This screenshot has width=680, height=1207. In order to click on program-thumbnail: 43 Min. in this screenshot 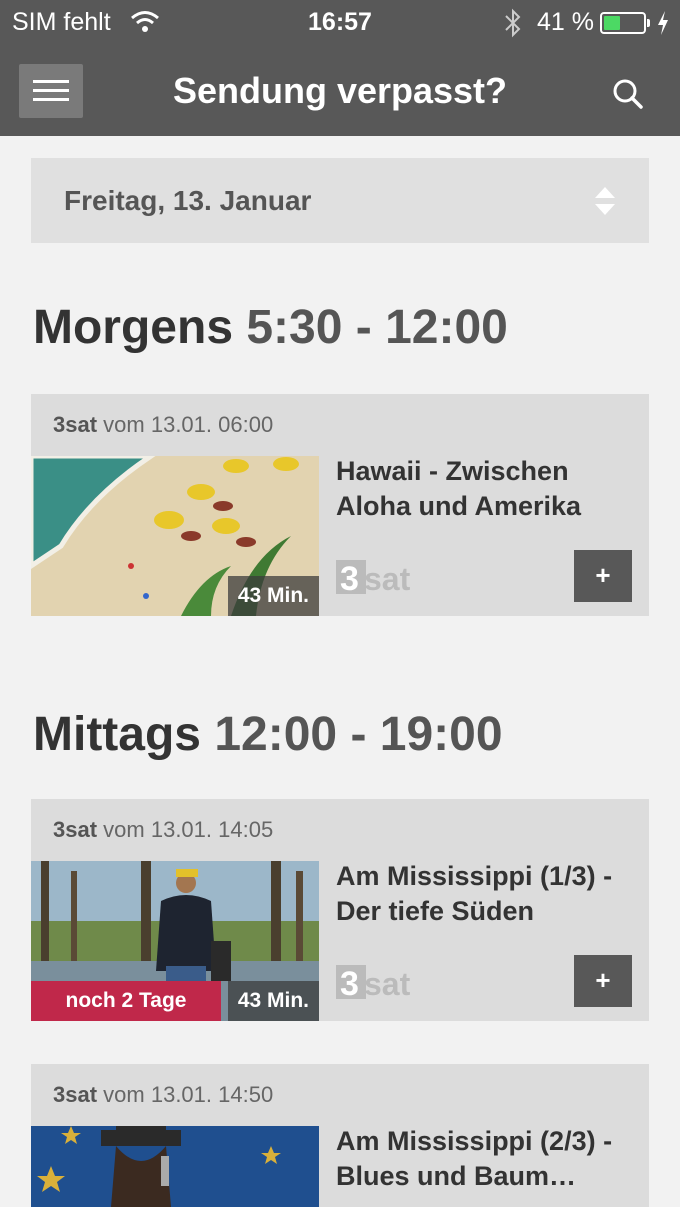, I will do `click(175, 536)`.